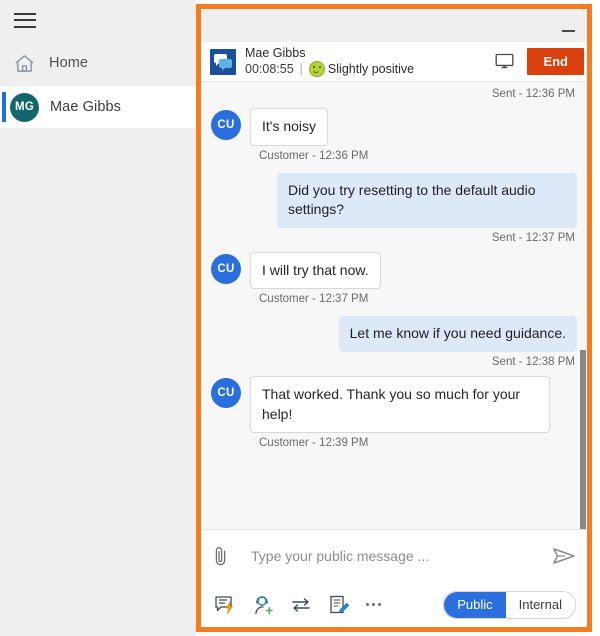 This screenshot has height=636, width=600. What do you see at coordinates (582, 305) in the screenshot?
I see `message-scrollbar` at bounding box center [582, 305].